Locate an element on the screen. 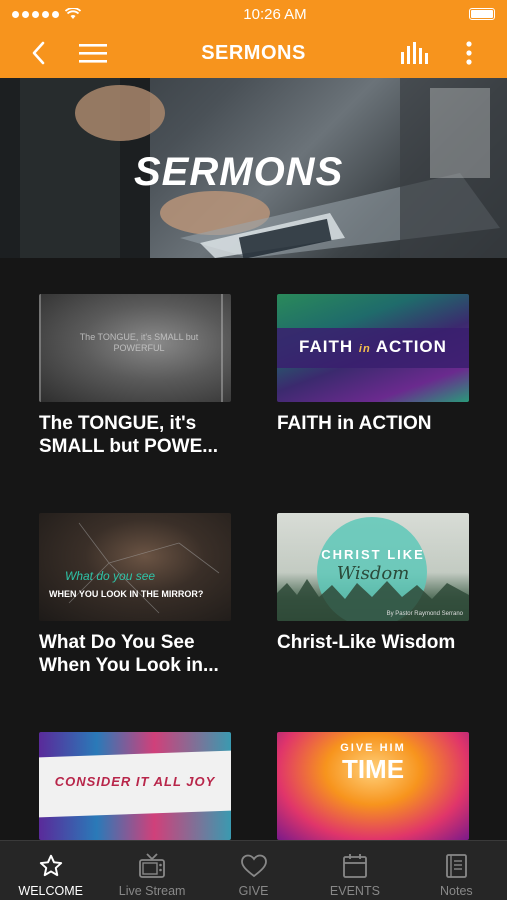  tab-bar: WELCOME Live Stream GIVE EVENTS Notes is located at coordinates (253, 870).